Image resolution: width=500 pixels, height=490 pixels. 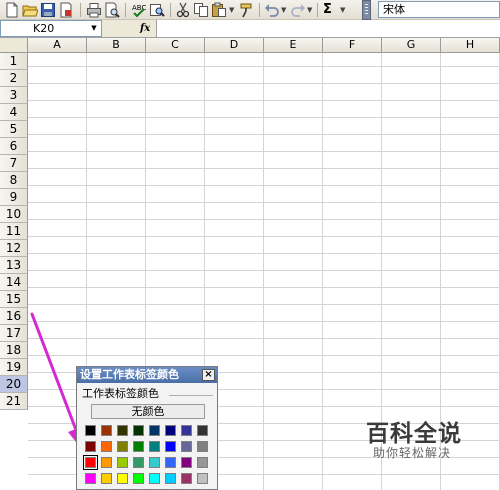 What do you see at coordinates (14, 129) in the screenshot?
I see `row-header-5: 5` at bounding box center [14, 129].